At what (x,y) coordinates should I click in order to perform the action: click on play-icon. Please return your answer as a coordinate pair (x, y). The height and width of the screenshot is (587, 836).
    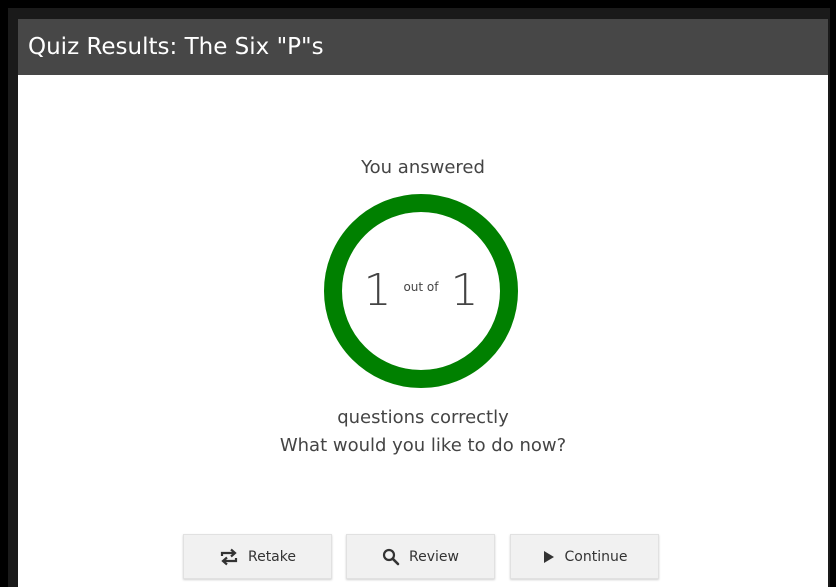
    Looking at the image, I should click on (549, 557).